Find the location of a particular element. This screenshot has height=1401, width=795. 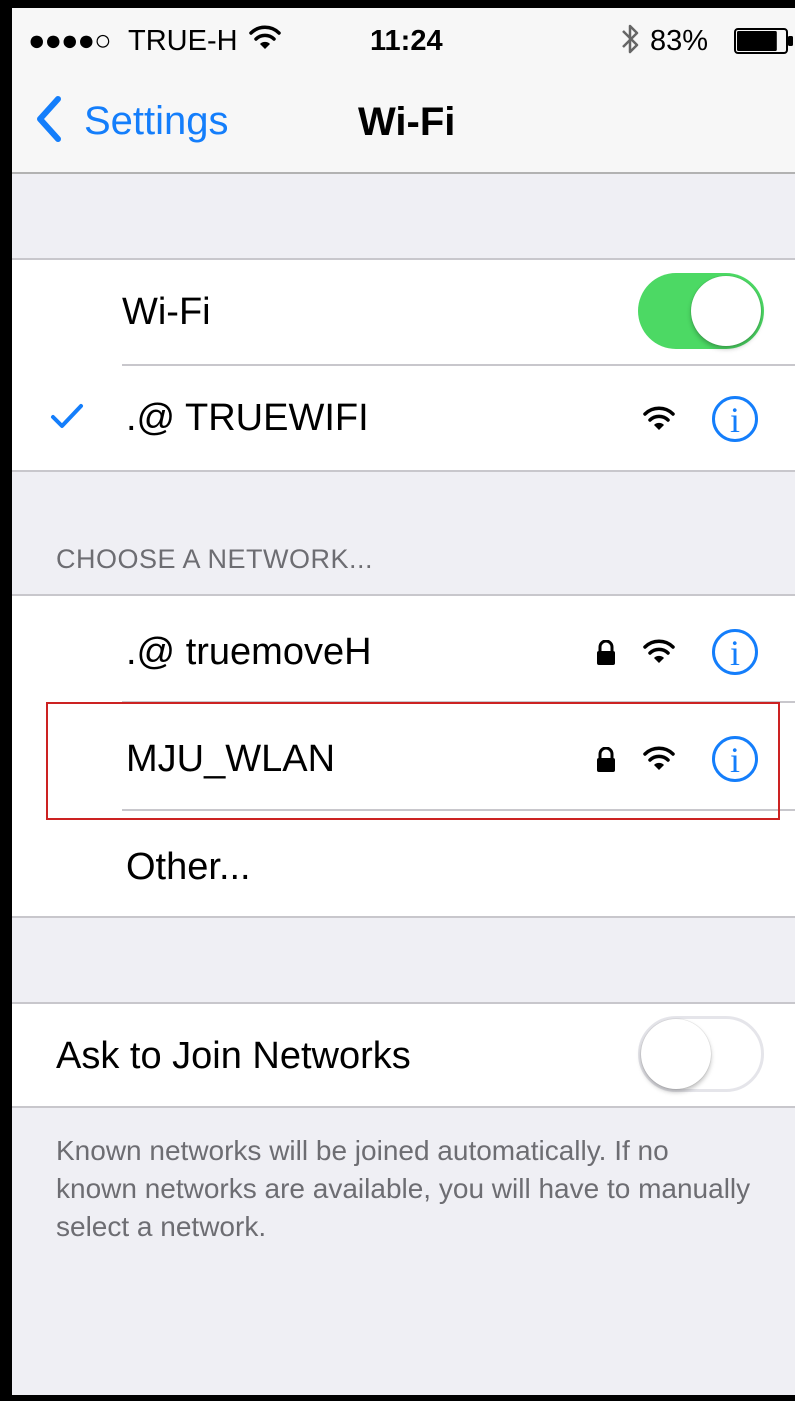

ask-to-join-section: Ask to Join Networks is located at coordinates (403, 1055).